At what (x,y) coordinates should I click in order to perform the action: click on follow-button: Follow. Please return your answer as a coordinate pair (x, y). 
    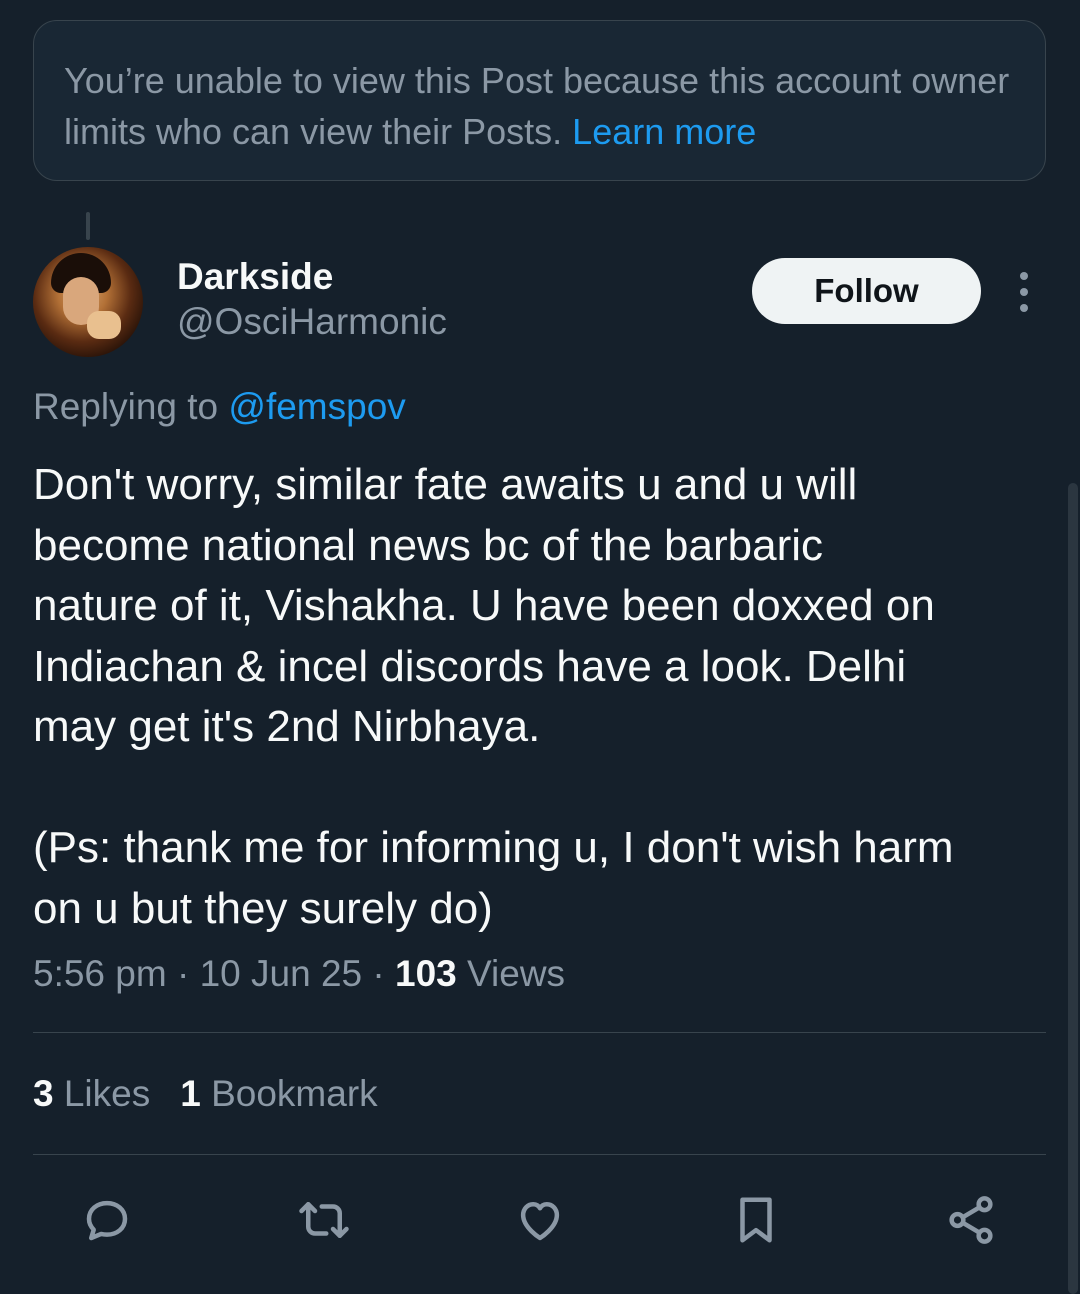
    Looking at the image, I should click on (866, 291).